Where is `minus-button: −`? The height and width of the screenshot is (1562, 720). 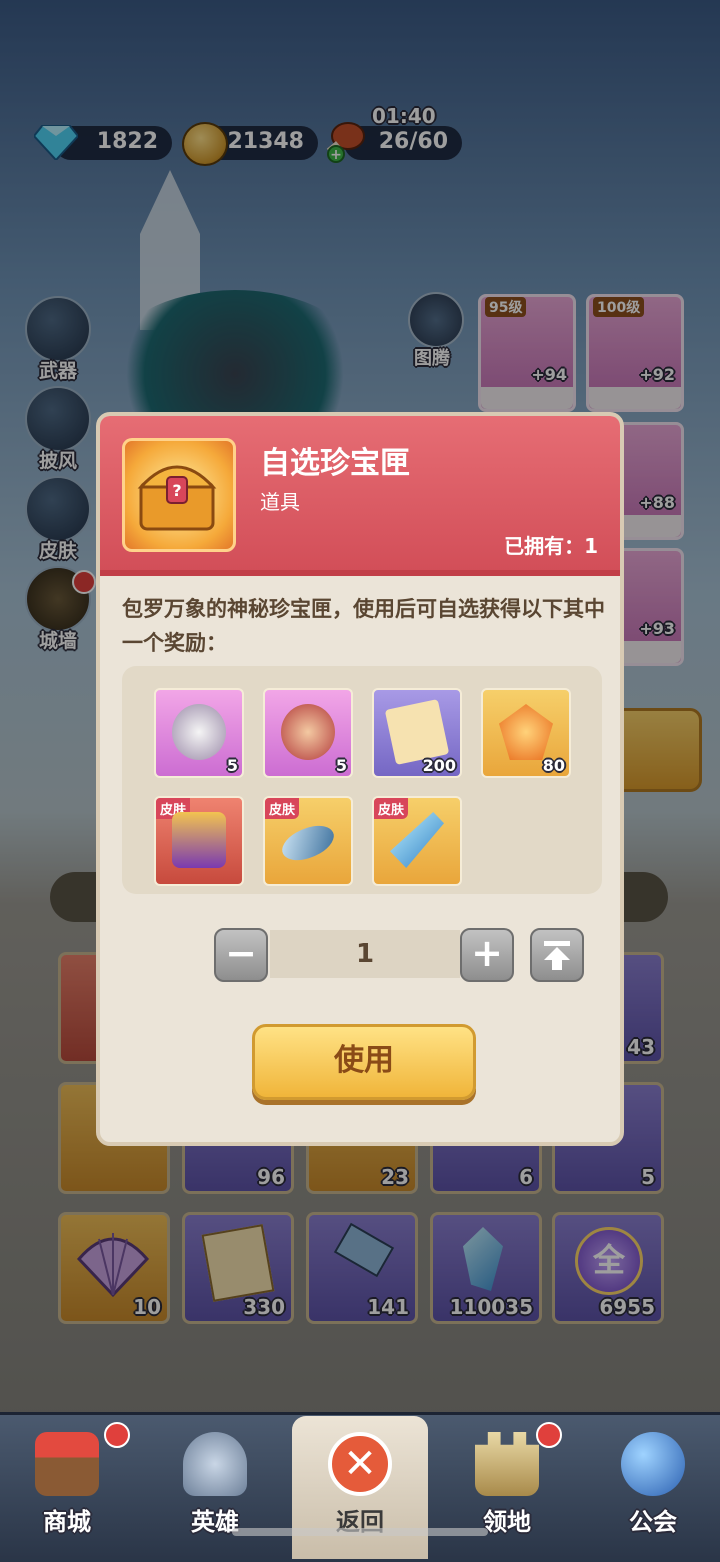 minus-button: − is located at coordinates (241, 955).